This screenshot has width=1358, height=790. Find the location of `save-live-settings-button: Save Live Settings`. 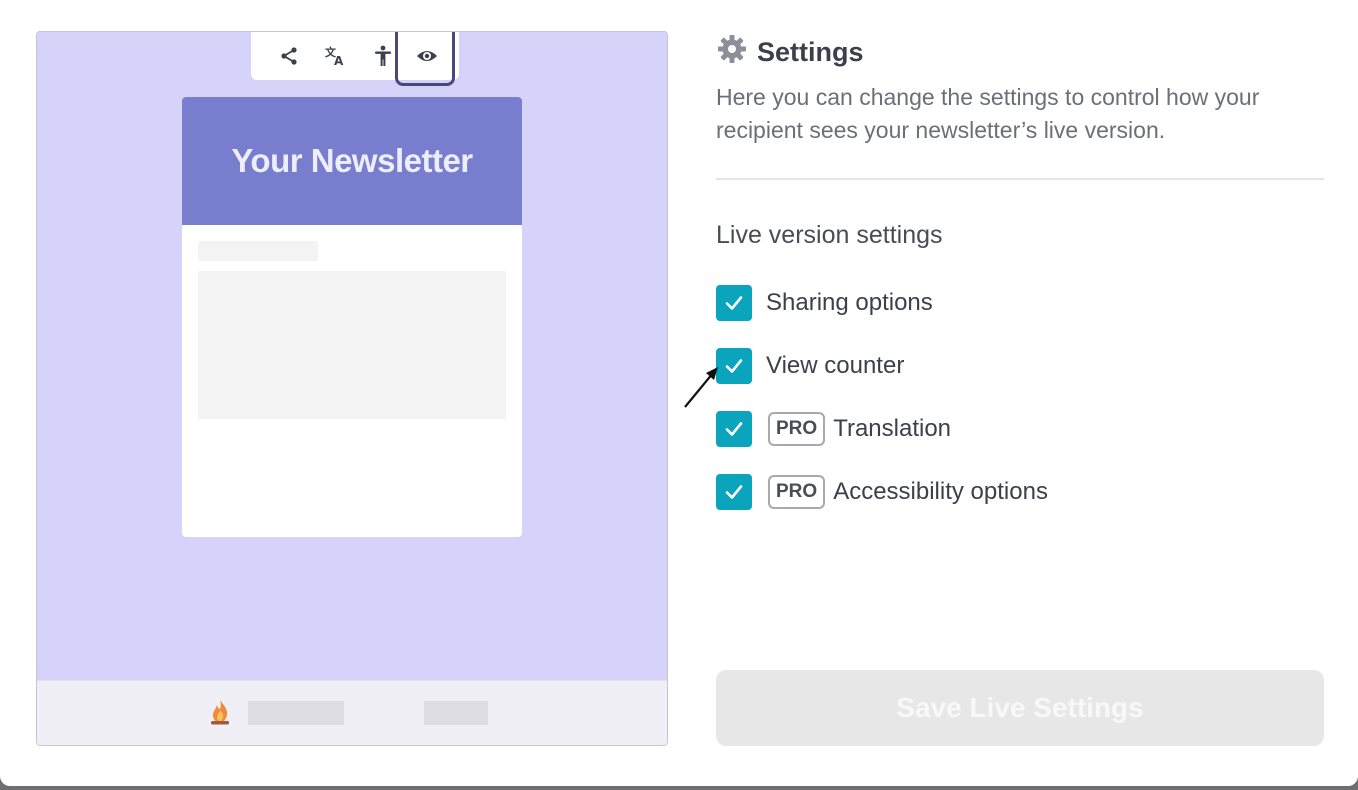

save-live-settings-button: Save Live Settings is located at coordinates (1020, 708).